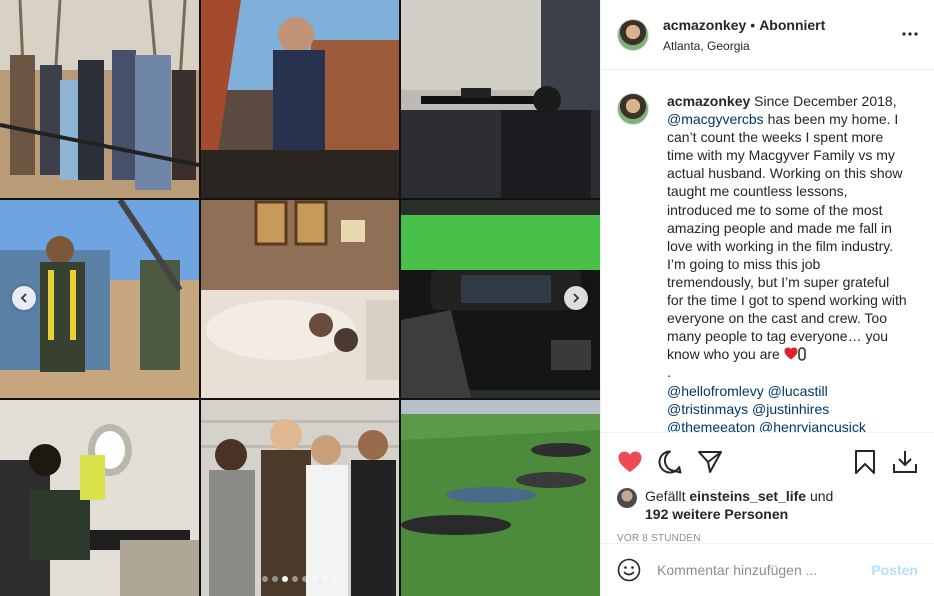 Image resolution: width=934 pixels, height=596 pixels. I want to click on post-location: Atlanta, Georgia, so click(744, 46).